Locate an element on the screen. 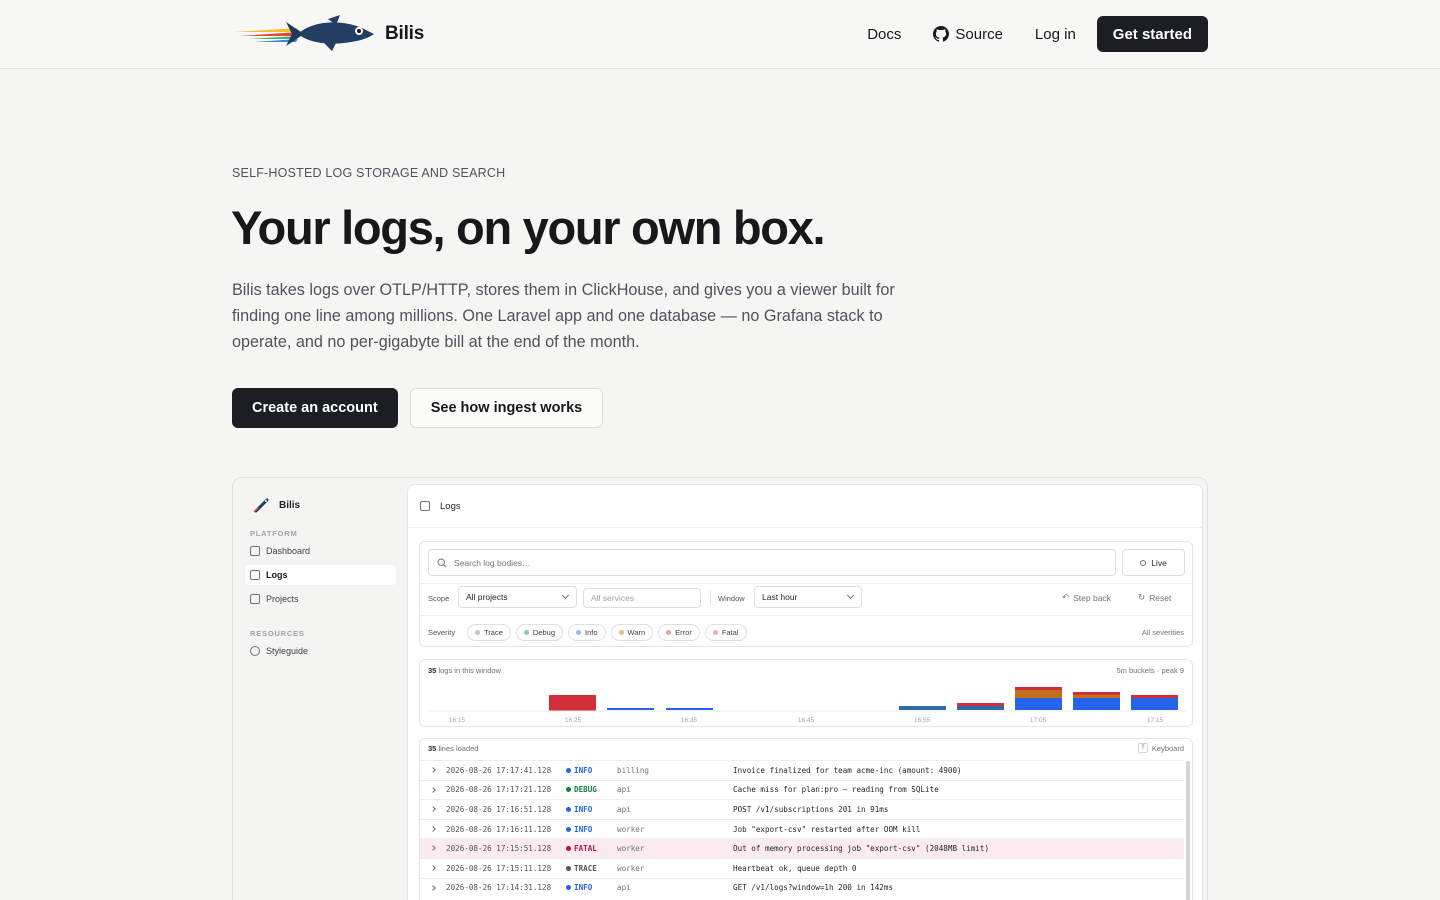 This screenshot has width=1440, height=900. severity-chip-trace: Trace is located at coordinates (489, 632).